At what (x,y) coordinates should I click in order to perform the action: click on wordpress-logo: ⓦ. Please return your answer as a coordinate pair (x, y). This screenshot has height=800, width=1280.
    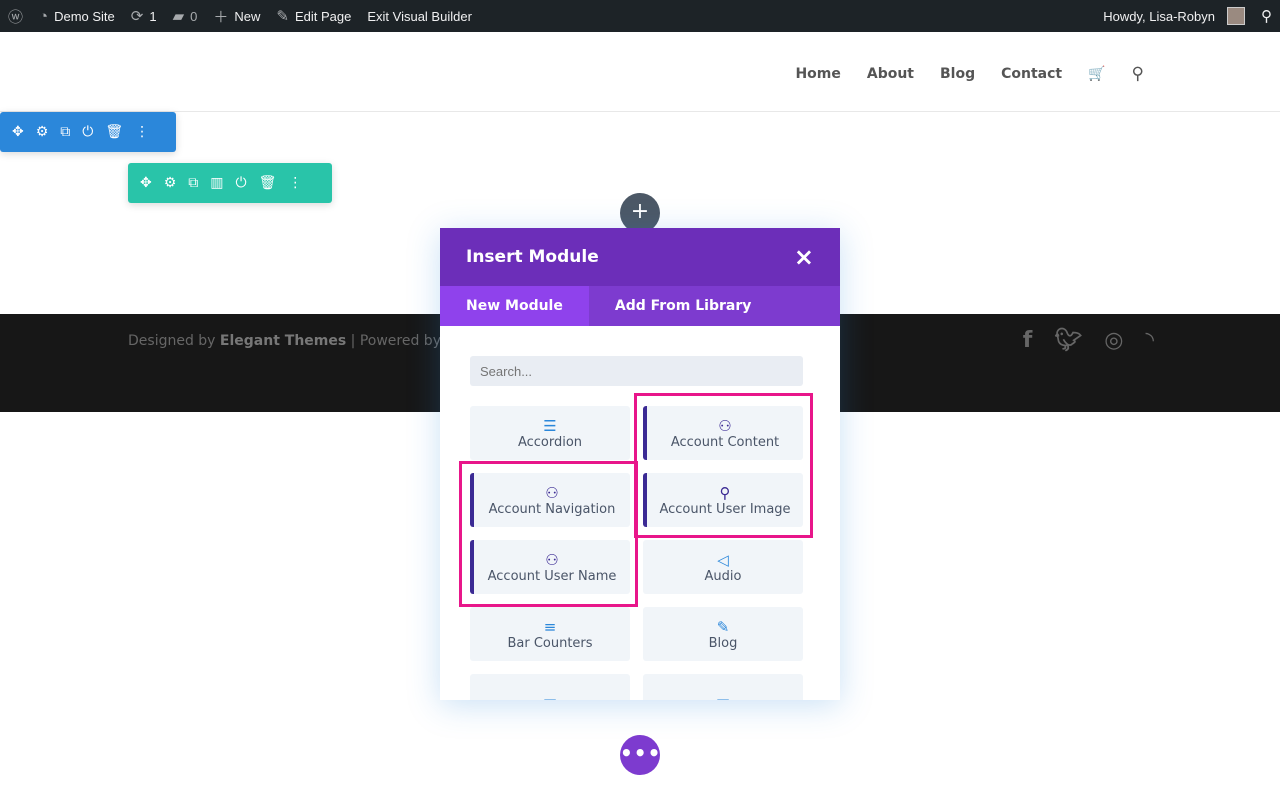
    Looking at the image, I should click on (15, 16).